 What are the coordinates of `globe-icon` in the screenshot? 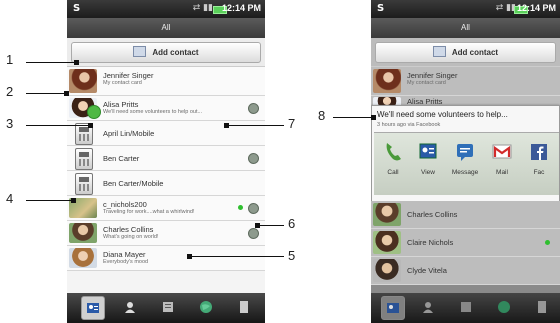 It's located at (504, 307).